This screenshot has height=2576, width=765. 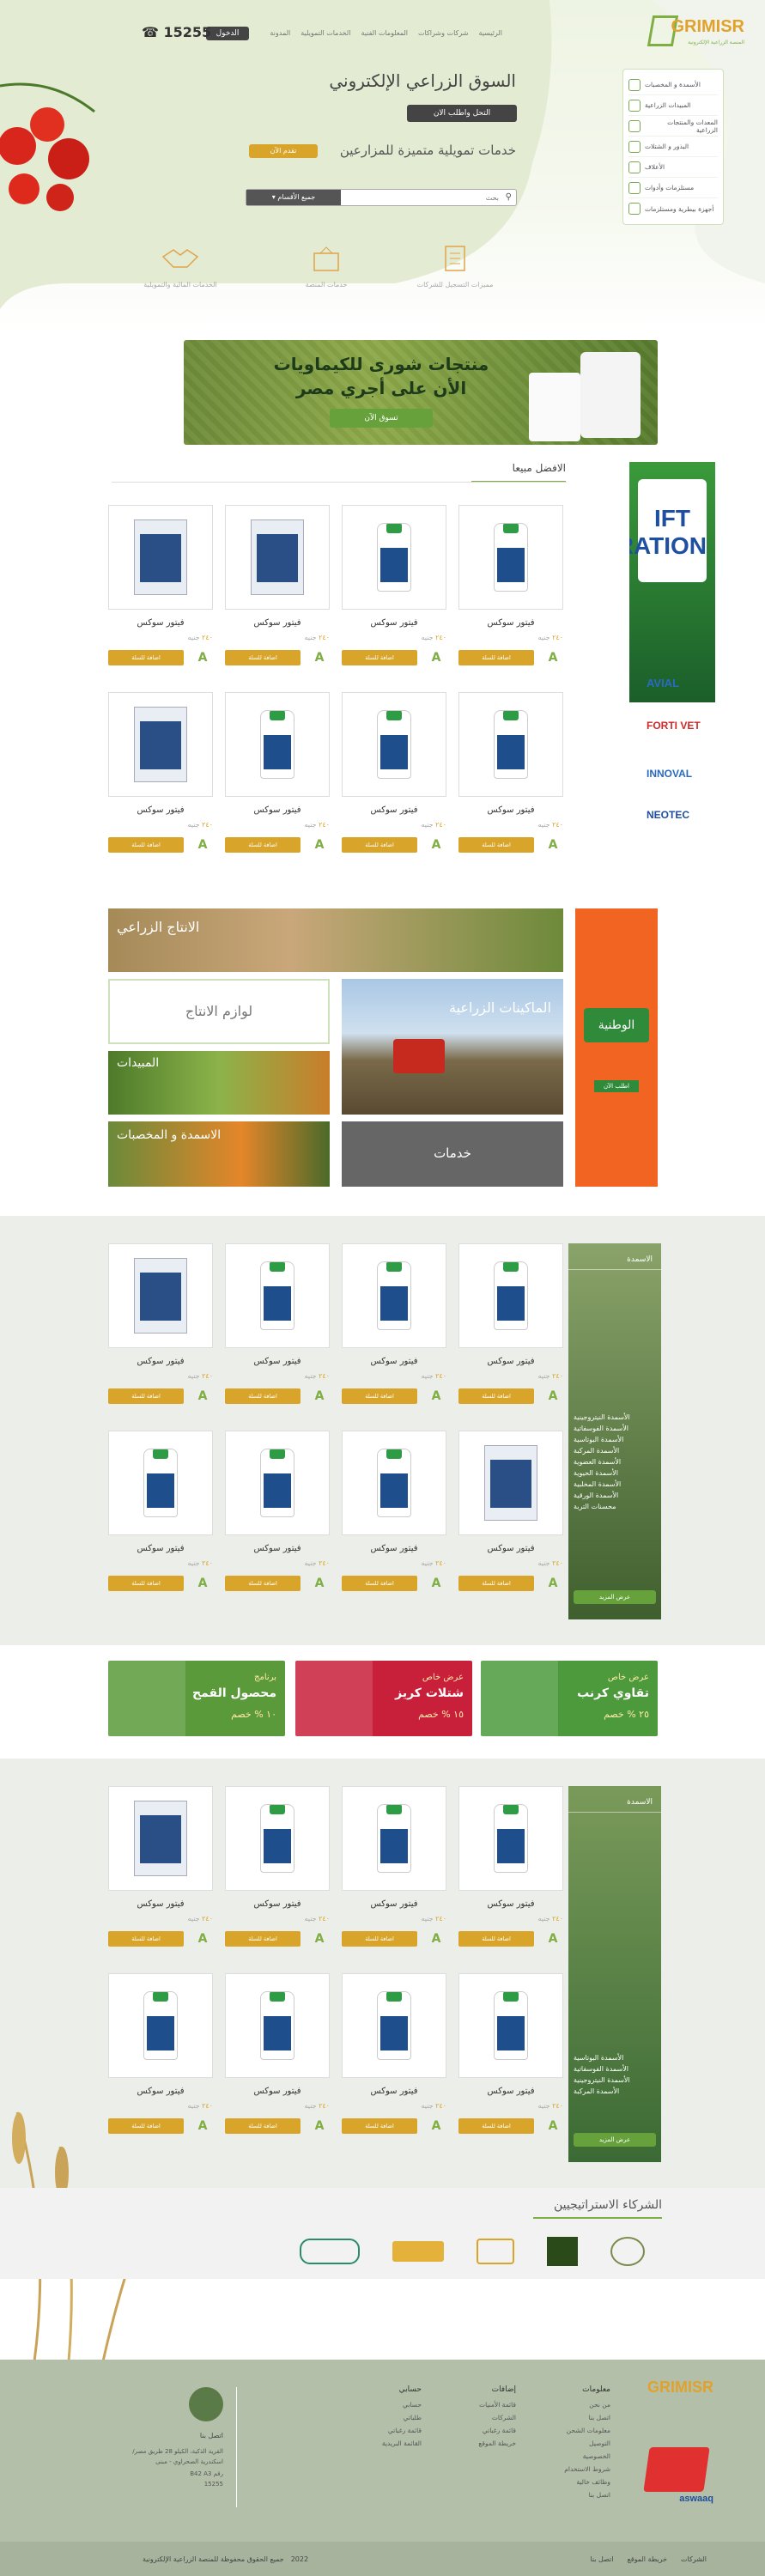 I want to click on side-panel-link: الأسمدة المخلبية, so click(x=614, y=1484).